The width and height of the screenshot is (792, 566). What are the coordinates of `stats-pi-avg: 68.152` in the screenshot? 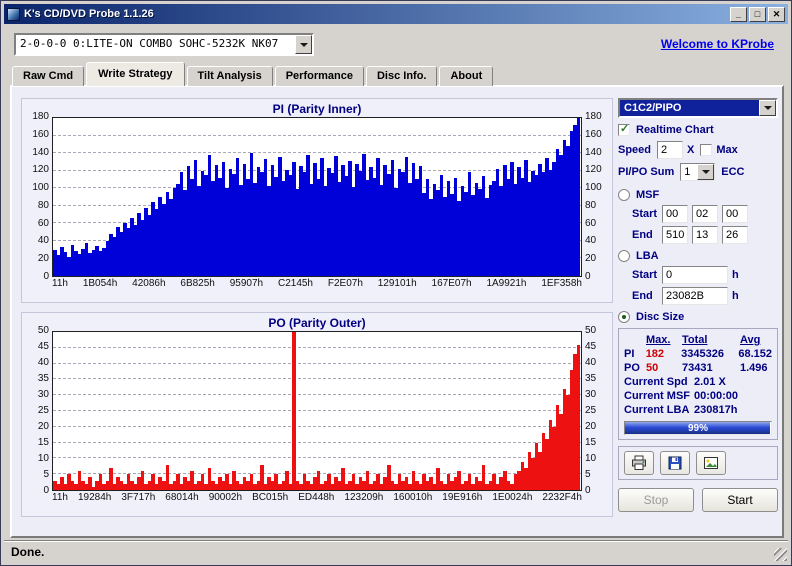 It's located at (755, 354).